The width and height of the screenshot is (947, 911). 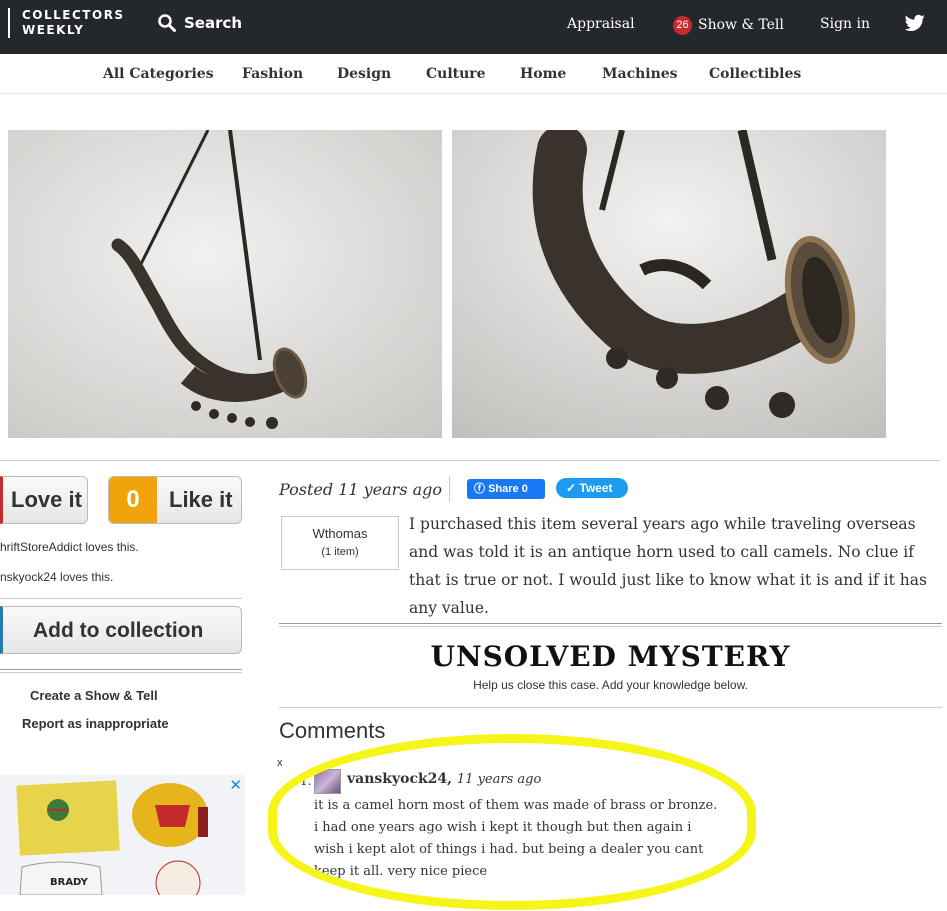 I want to click on show-tell-badge: 26, so click(x=682, y=25).